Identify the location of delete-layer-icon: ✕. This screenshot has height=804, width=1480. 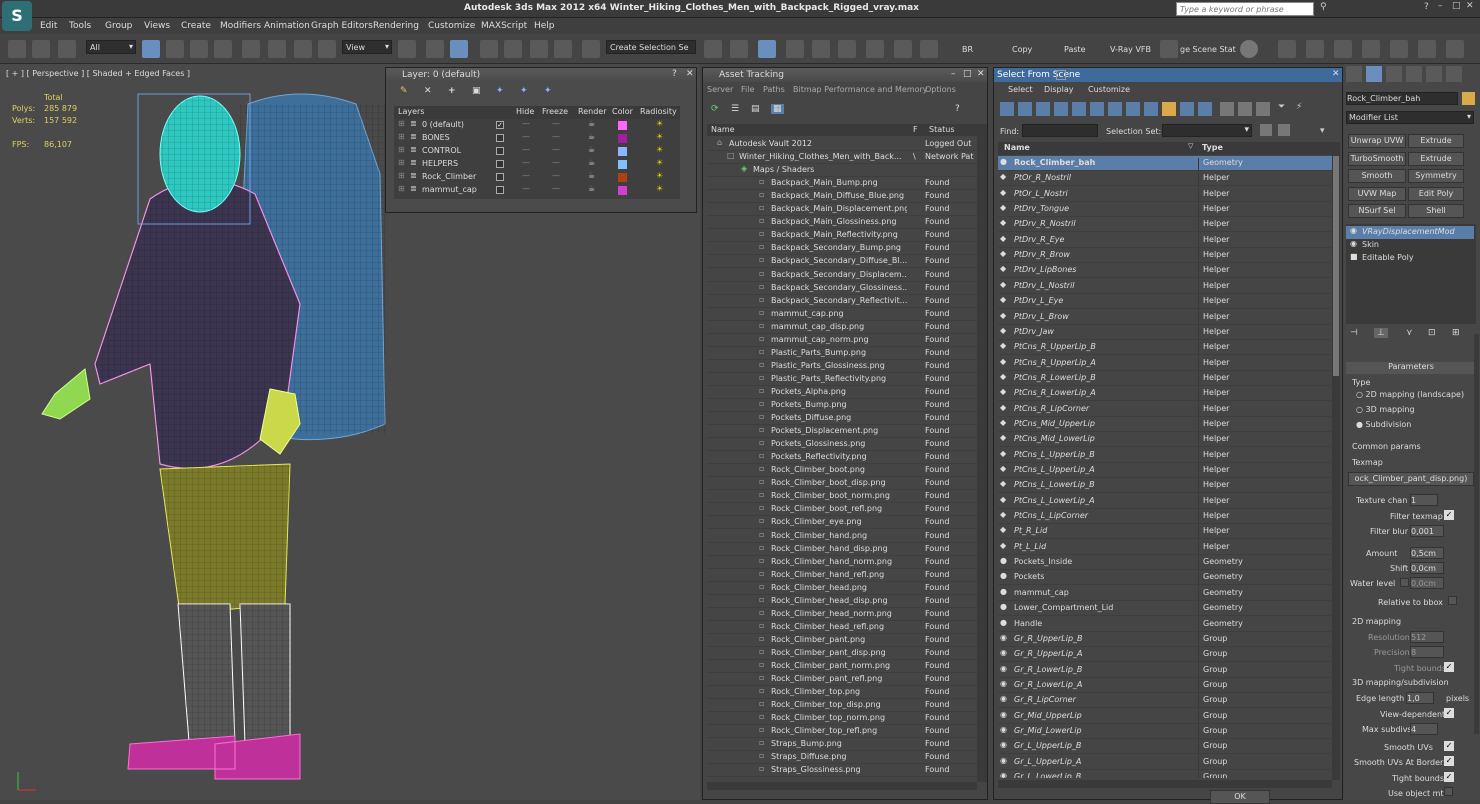
(428, 91).